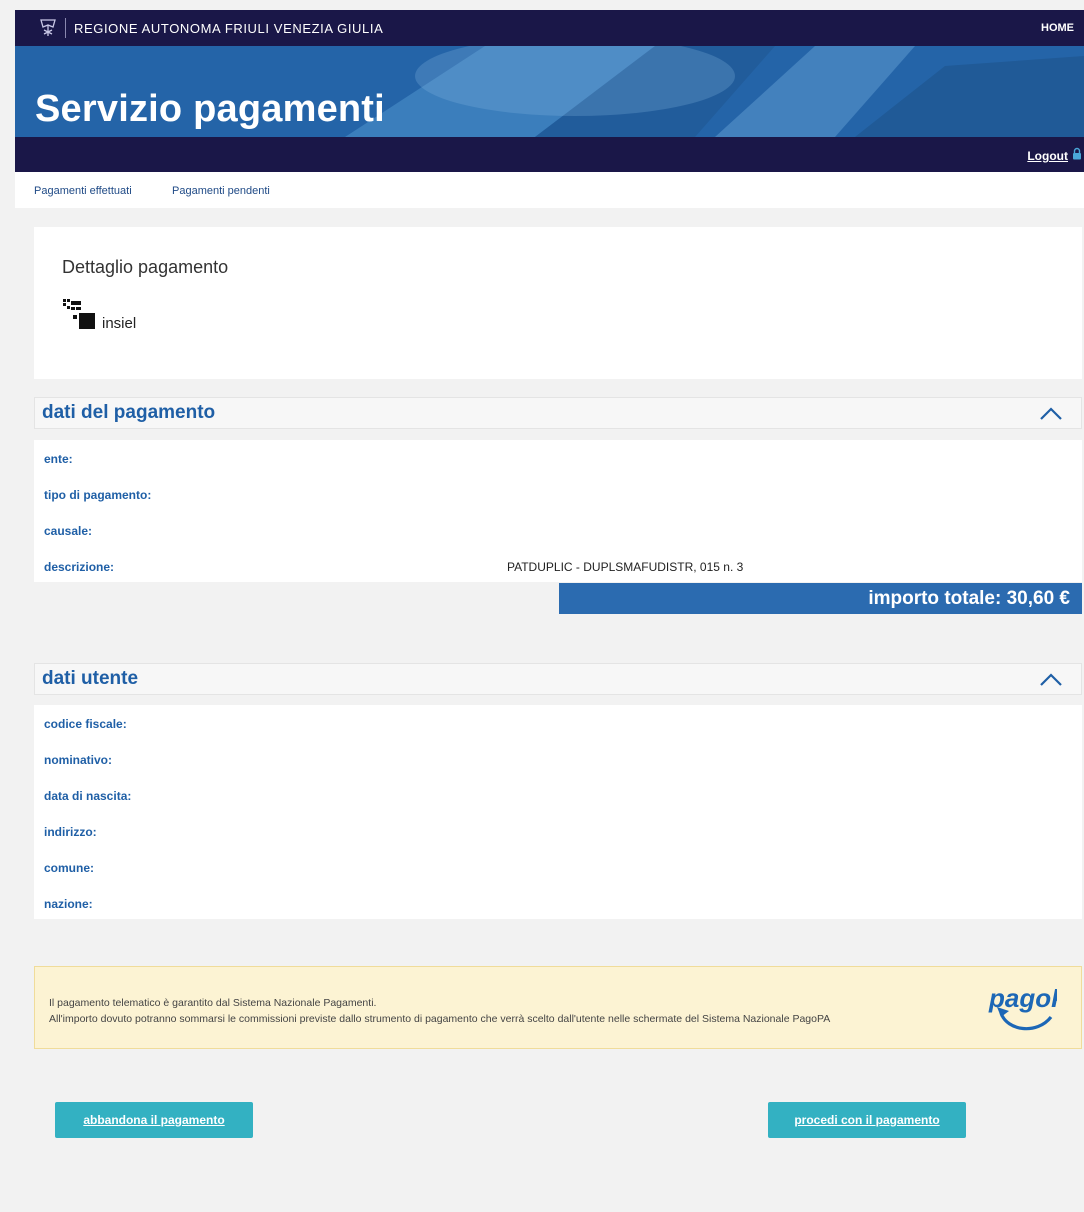 The image size is (1084, 1212). I want to click on region-crest-icon, so click(48, 28).